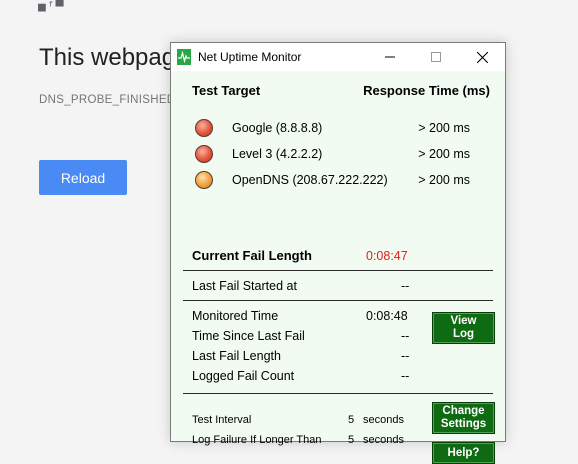 Image resolution: width=578 pixels, height=464 pixels. What do you see at coordinates (436, 57) in the screenshot?
I see `maximize-button` at bounding box center [436, 57].